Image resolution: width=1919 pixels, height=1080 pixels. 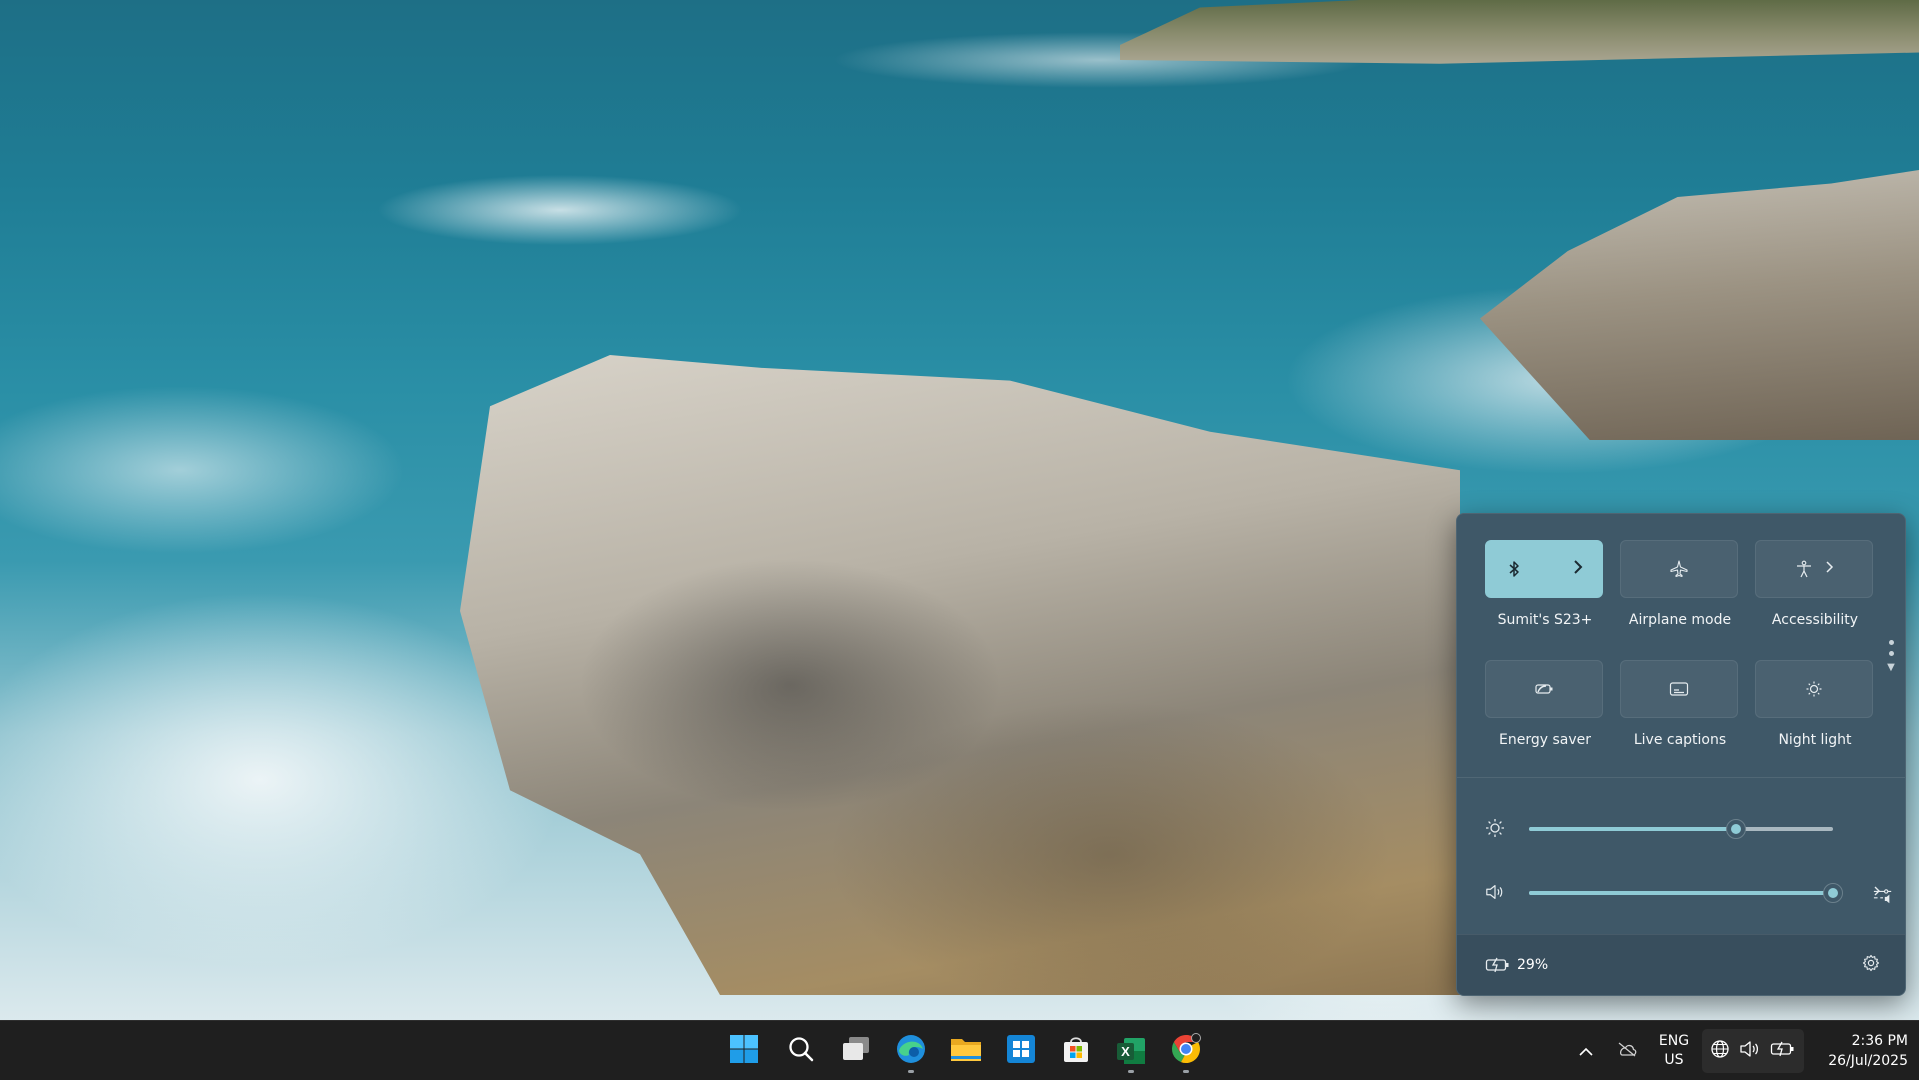 What do you see at coordinates (1545, 620) in the screenshot?
I see `tile-label-bluetooth: Sumit's S23+` at bounding box center [1545, 620].